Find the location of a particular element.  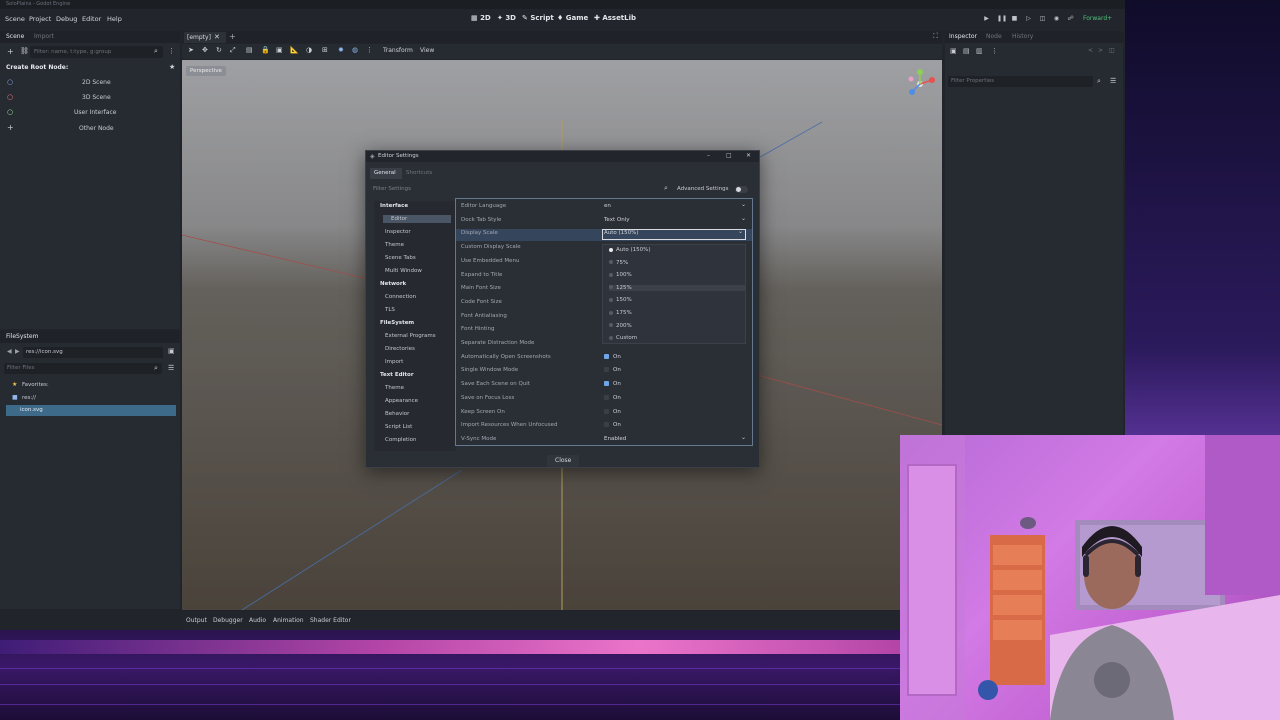

inspector-more-icon: ⋮ is located at coordinates (994, 51).